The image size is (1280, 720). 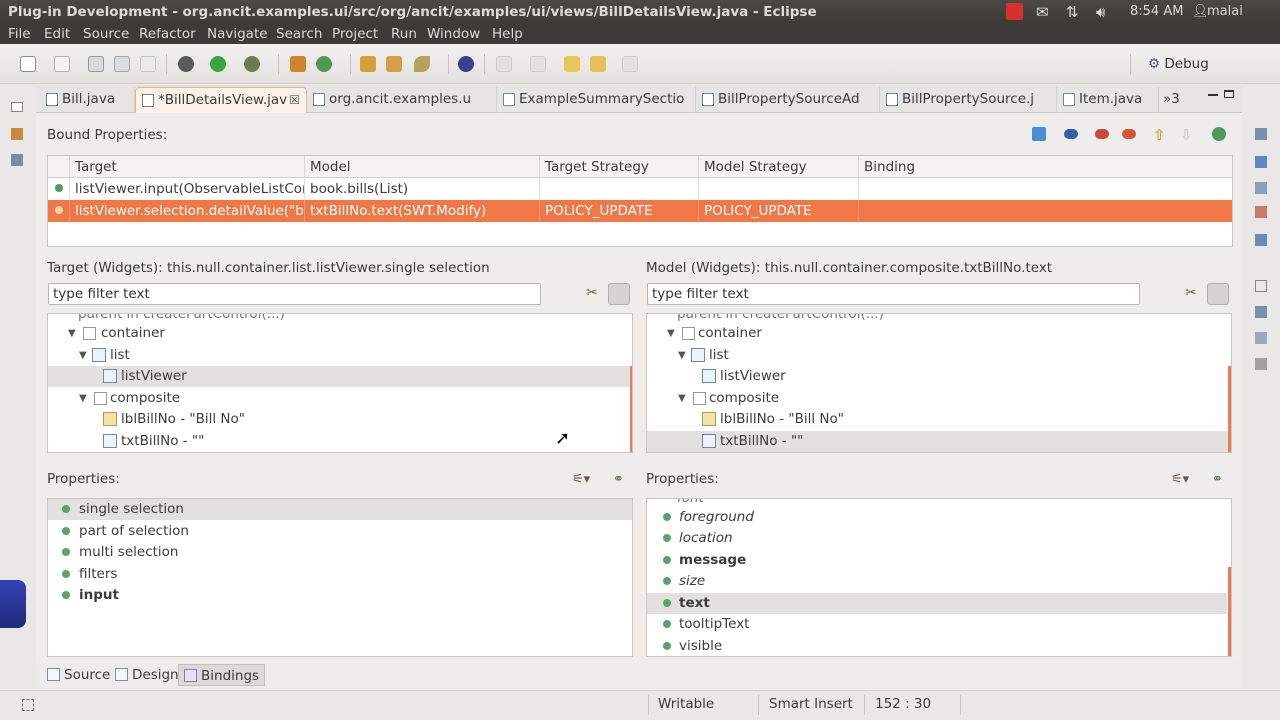 What do you see at coordinates (324, 64) in the screenshot?
I see `new-class-icon` at bounding box center [324, 64].